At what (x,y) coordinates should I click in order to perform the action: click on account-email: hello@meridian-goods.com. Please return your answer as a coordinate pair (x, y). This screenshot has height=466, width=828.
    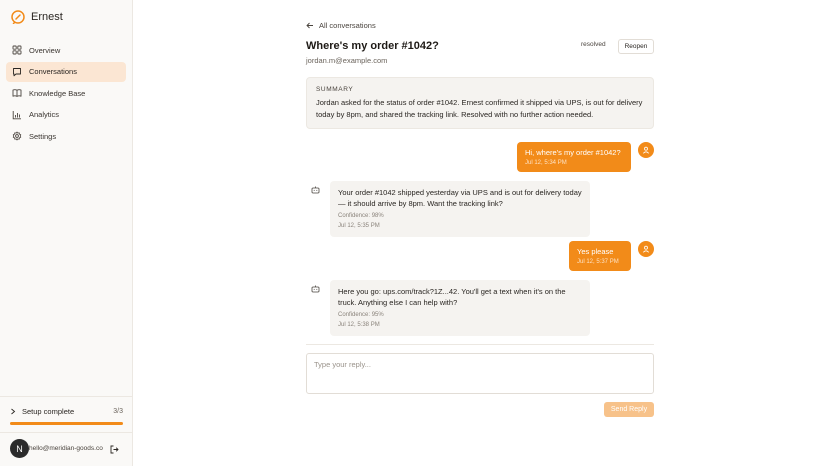
    Looking at the image, I should click on (66, 448).